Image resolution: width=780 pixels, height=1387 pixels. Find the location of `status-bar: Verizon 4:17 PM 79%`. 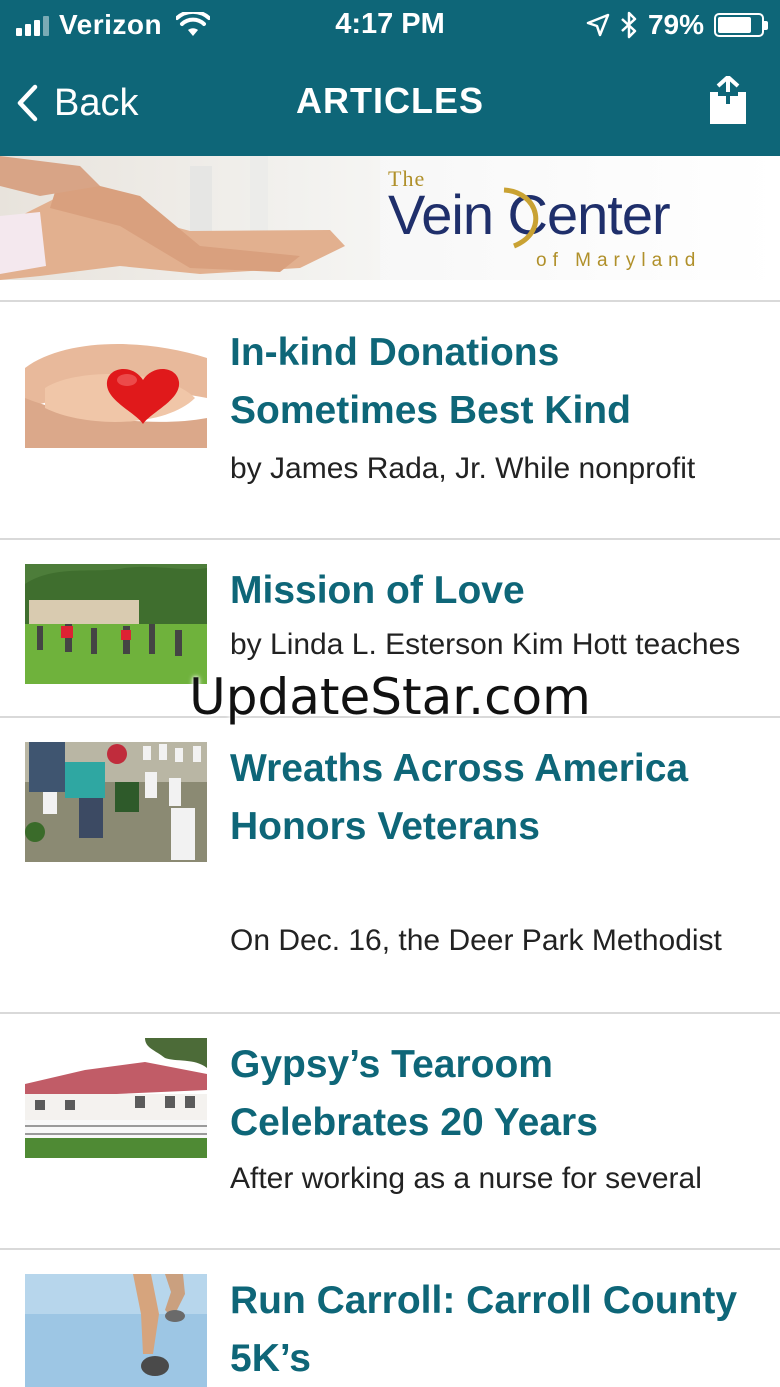

status-bar: Verizon 4:17 PM 79% is located at coordinates (390, 26).